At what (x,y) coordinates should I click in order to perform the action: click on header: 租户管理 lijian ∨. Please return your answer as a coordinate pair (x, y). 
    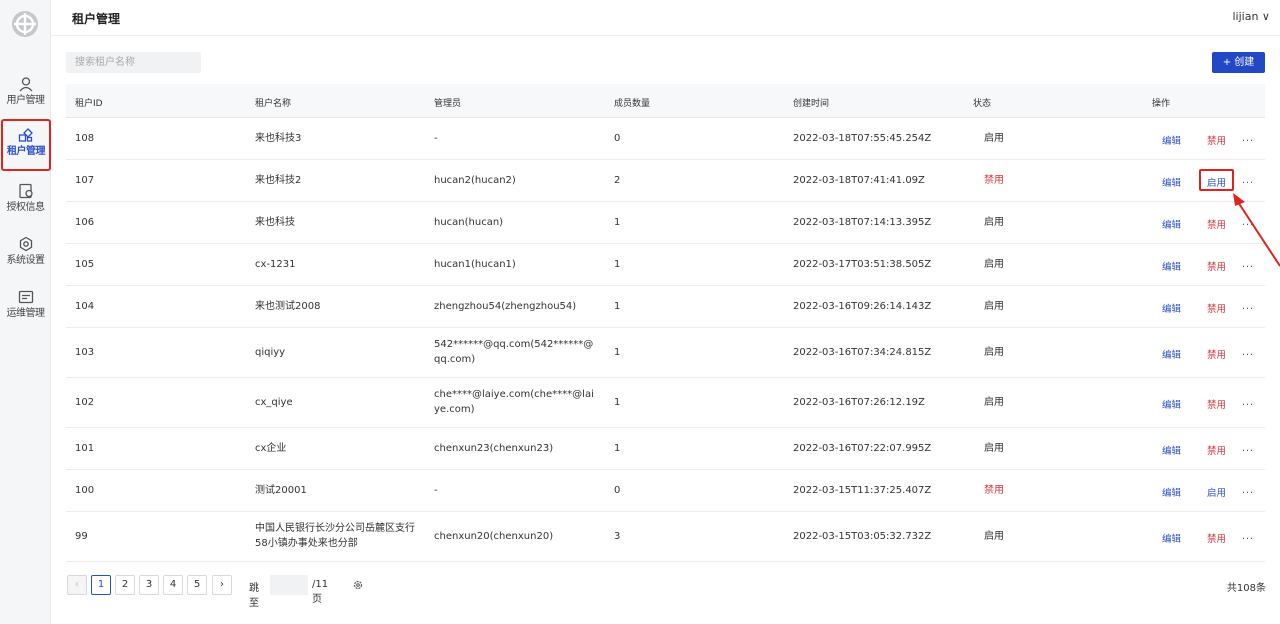
    Looking at the image, I should click on (665, 18).